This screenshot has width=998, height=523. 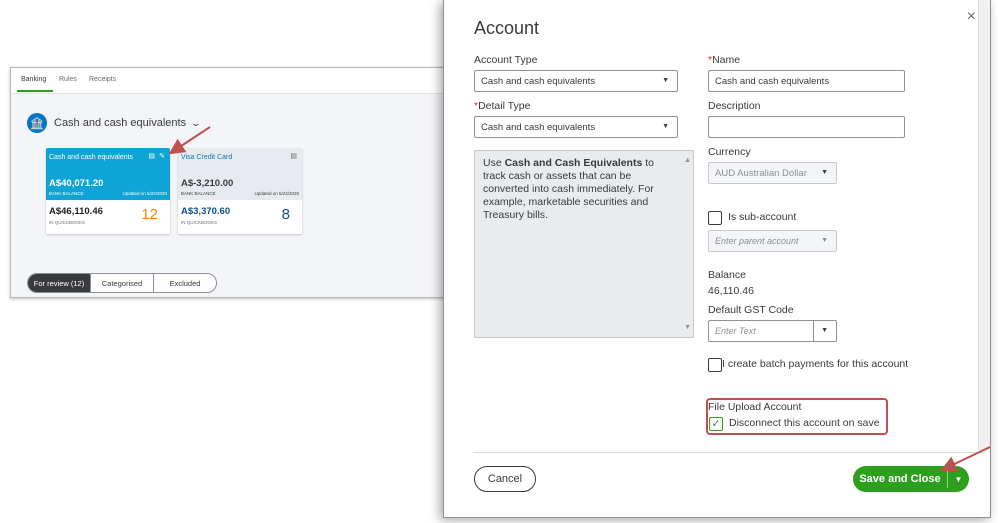 I want to click on description-input, so click(x=806, y=127).